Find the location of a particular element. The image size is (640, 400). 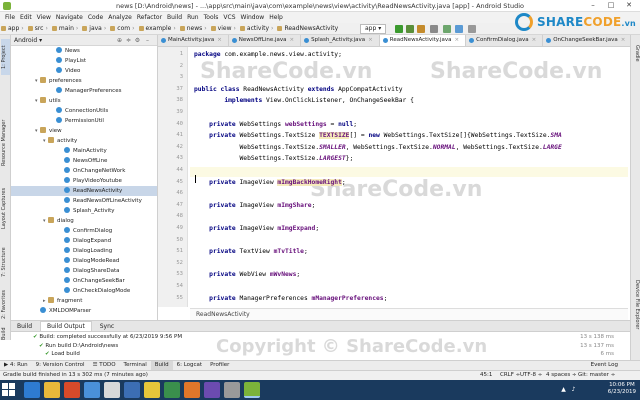

breadcrumb-item: com is located at coordinates (123, 29).